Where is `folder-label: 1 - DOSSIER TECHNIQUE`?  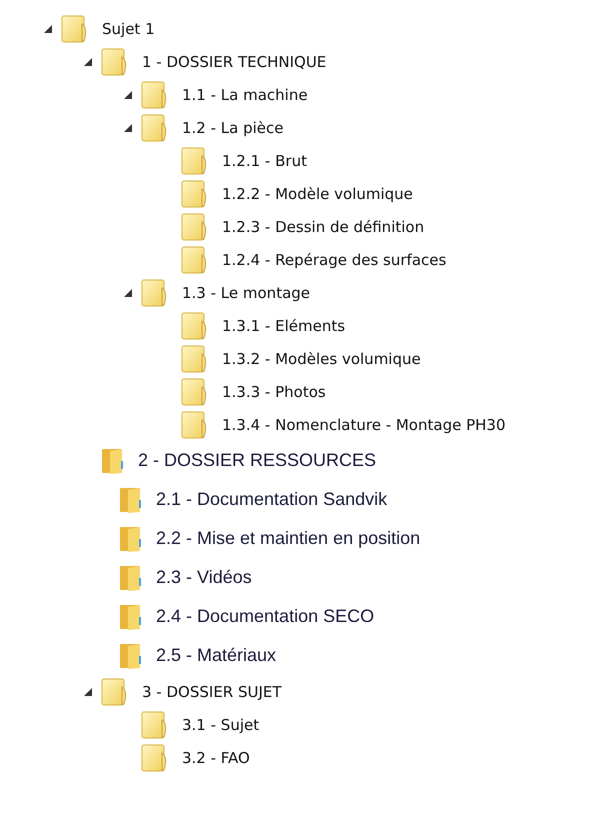
folder-label: 1 - DOSSIER TECHNIQUE is located at coordinates (234, 61).